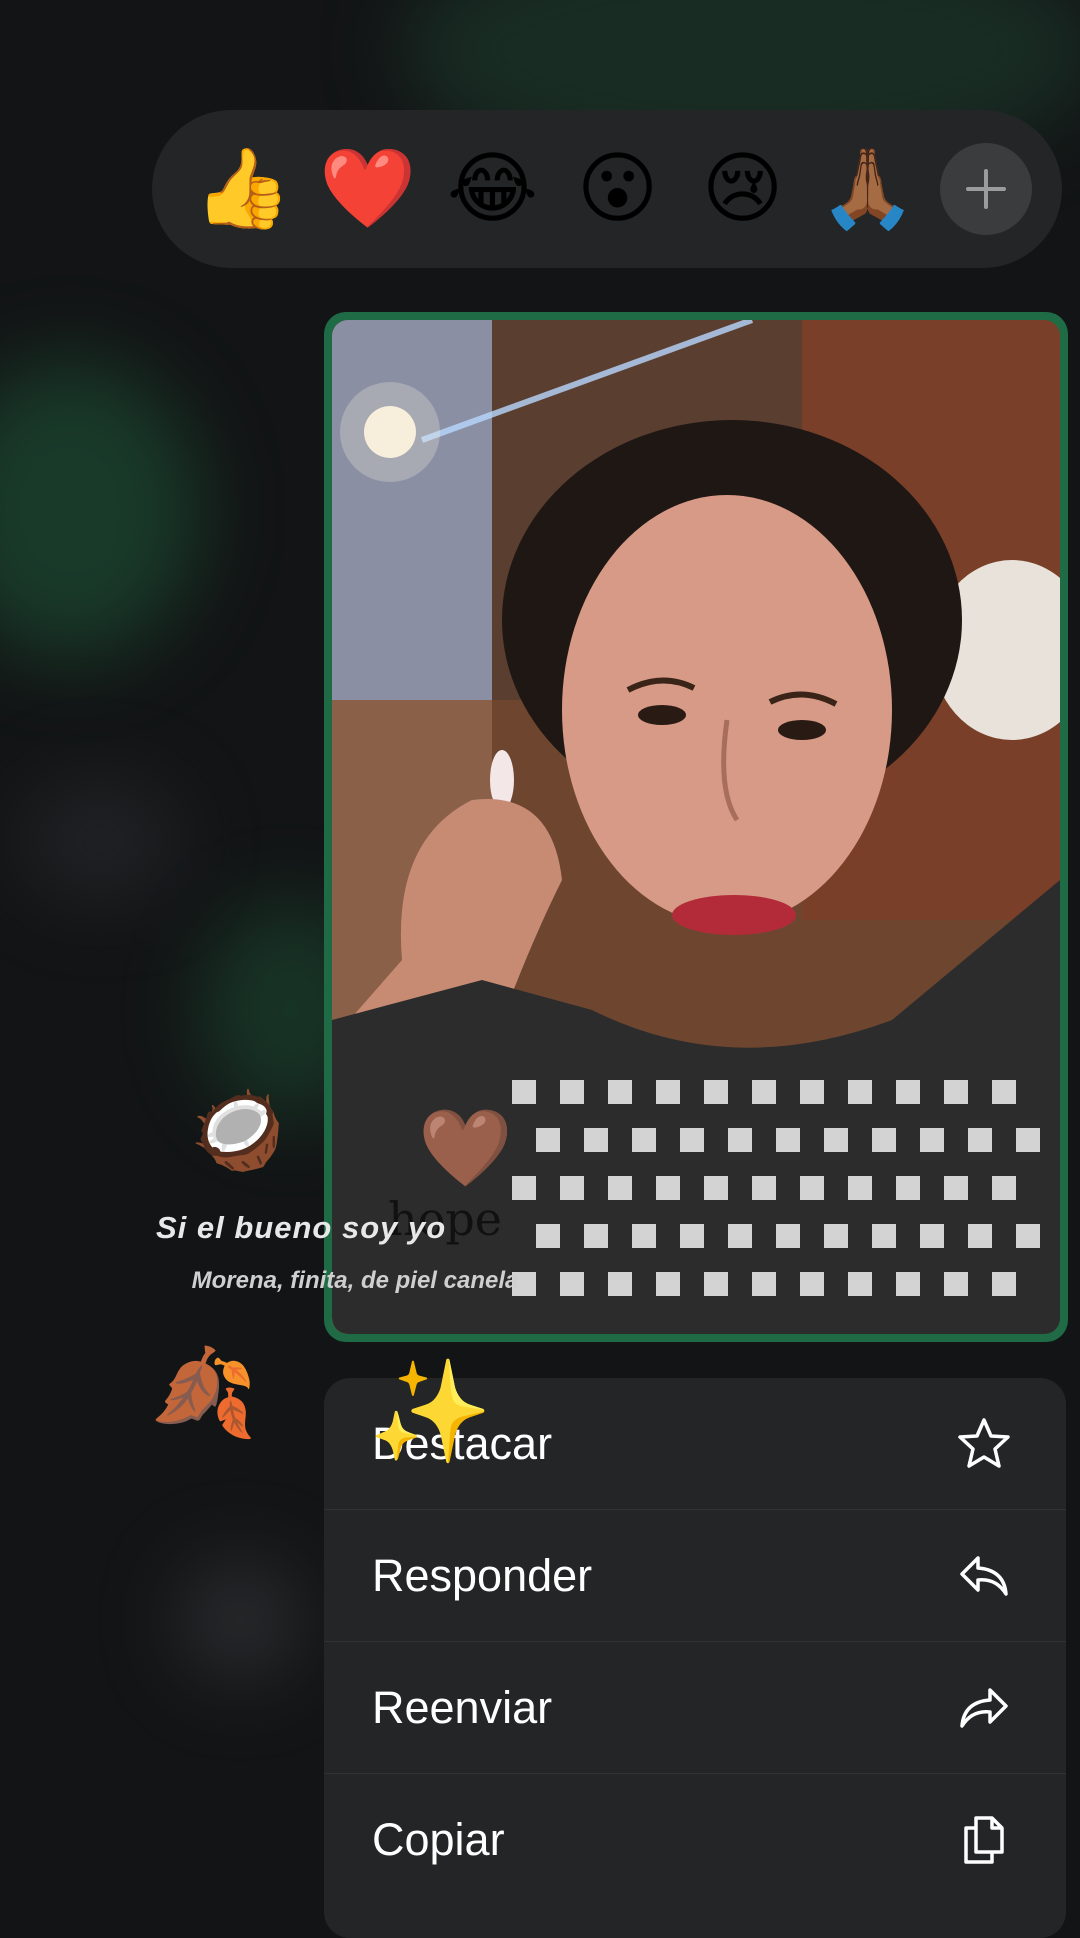 The height and width of the screenshot is (1938, 1080). Describe the element at coordinates (695, 1708) in the screenshot. I see `menu-item-reenviar: Reenviar` at that location.